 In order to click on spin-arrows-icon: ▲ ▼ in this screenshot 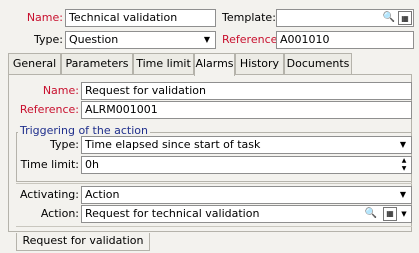, I will do `click(404, 165)`.